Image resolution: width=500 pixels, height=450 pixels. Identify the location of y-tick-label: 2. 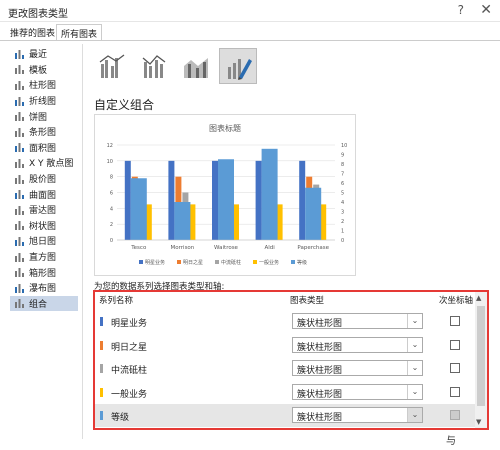
(111, 225).